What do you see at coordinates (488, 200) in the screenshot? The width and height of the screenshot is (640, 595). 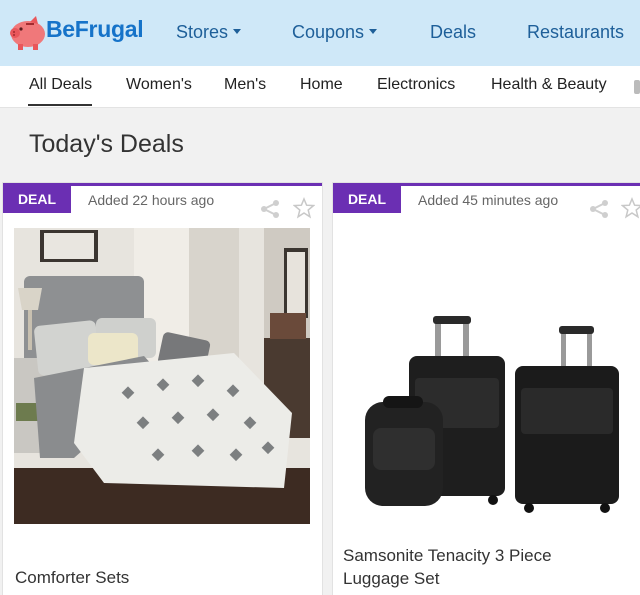 I see `added-timestamp: Added 45 minutes ago` at bounding box center [488, 200].